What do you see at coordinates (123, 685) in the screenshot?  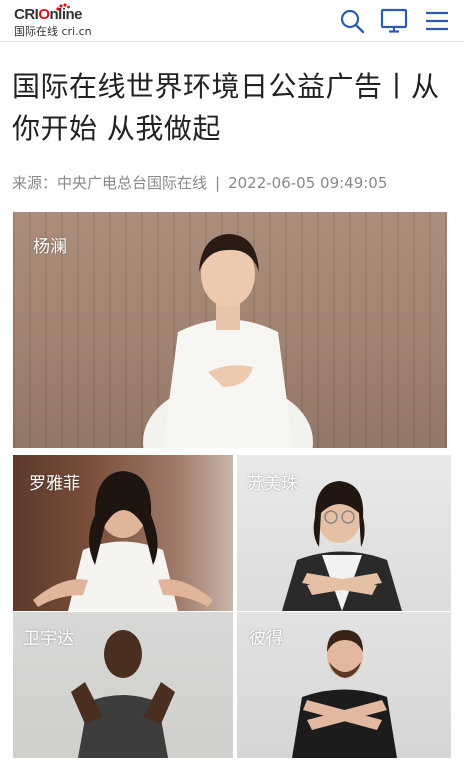 I see `photo-tile: 卫宇达` at bounding box center [123, 685].